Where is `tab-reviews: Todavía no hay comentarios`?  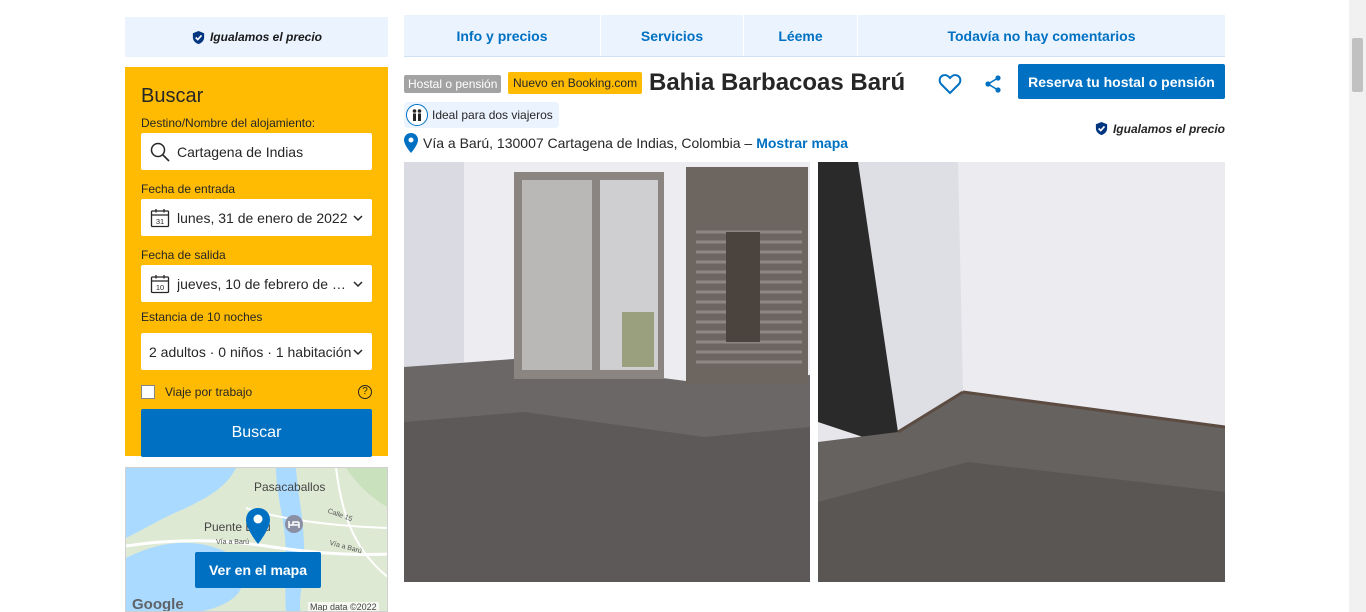 tab-reviews: Todavía no hay comentarios is located at coordinates (1041, 35).